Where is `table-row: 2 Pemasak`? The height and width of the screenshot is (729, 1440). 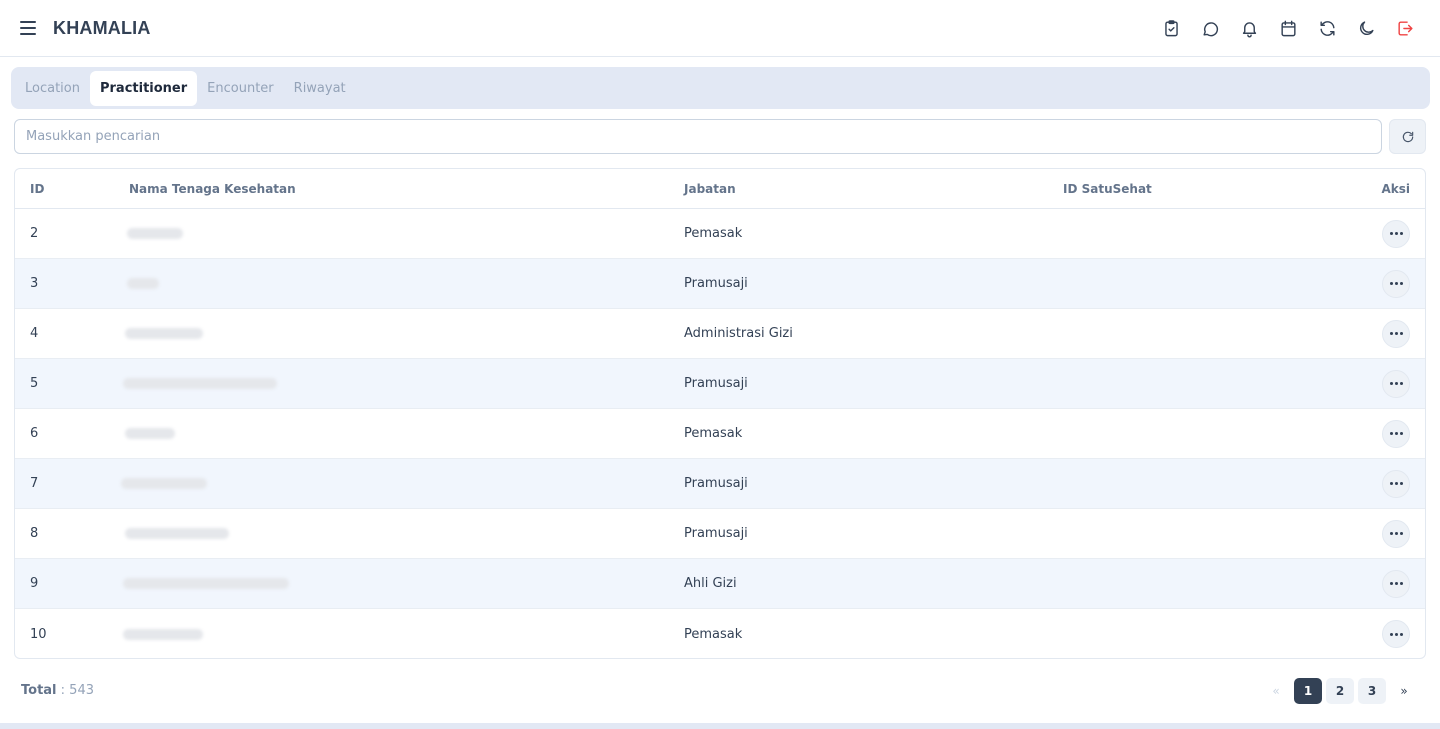 table-row: 2 Pemasak is located at coordinates (720, 234).